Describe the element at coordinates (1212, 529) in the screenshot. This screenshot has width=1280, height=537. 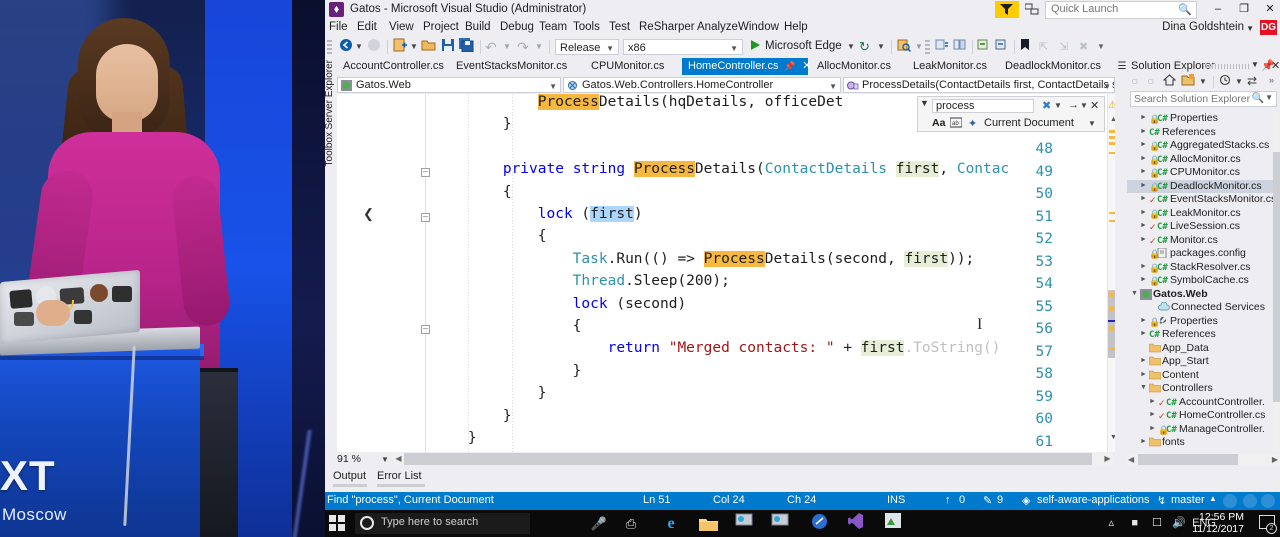
I see `taskbar-date: 11/12/2017` at that location.